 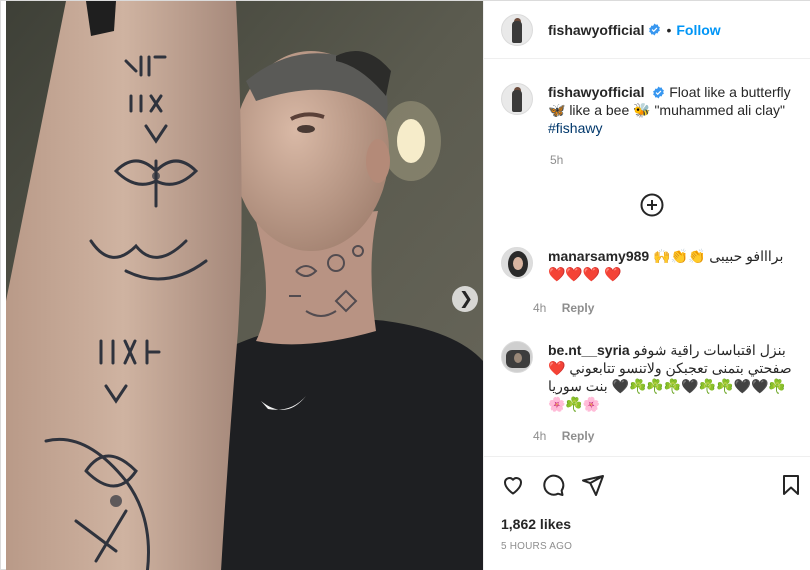 I want to click on heart-icon, so click(x=513, y=485).